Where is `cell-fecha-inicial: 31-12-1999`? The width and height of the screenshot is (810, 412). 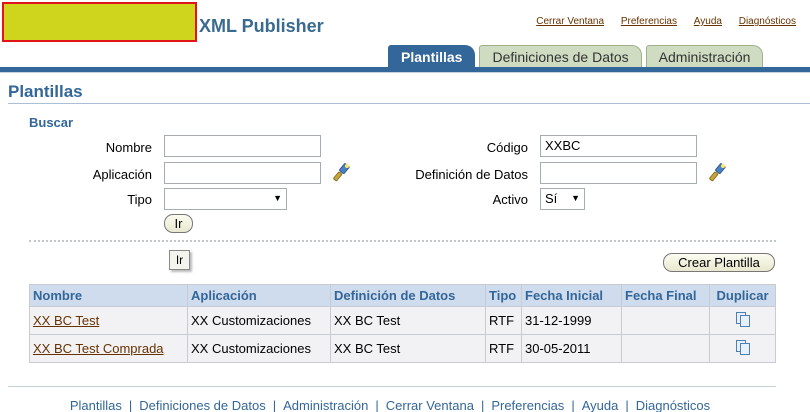 cell-fecha-inicial: 31-12-1999 is located at coordinates (571, 320).